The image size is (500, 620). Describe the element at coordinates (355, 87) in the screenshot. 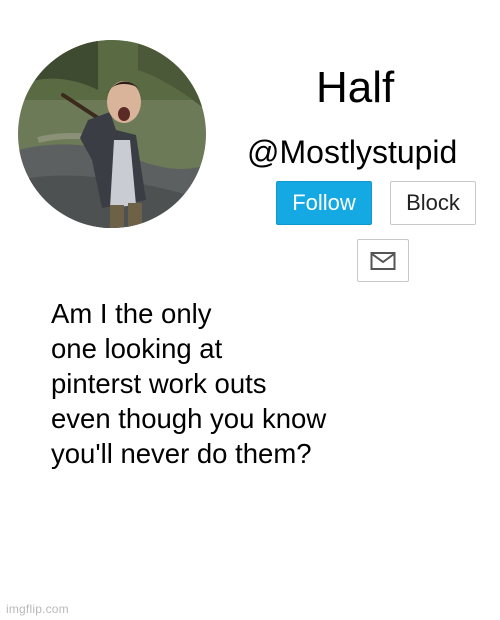

I see `display-name: Half` at that location.